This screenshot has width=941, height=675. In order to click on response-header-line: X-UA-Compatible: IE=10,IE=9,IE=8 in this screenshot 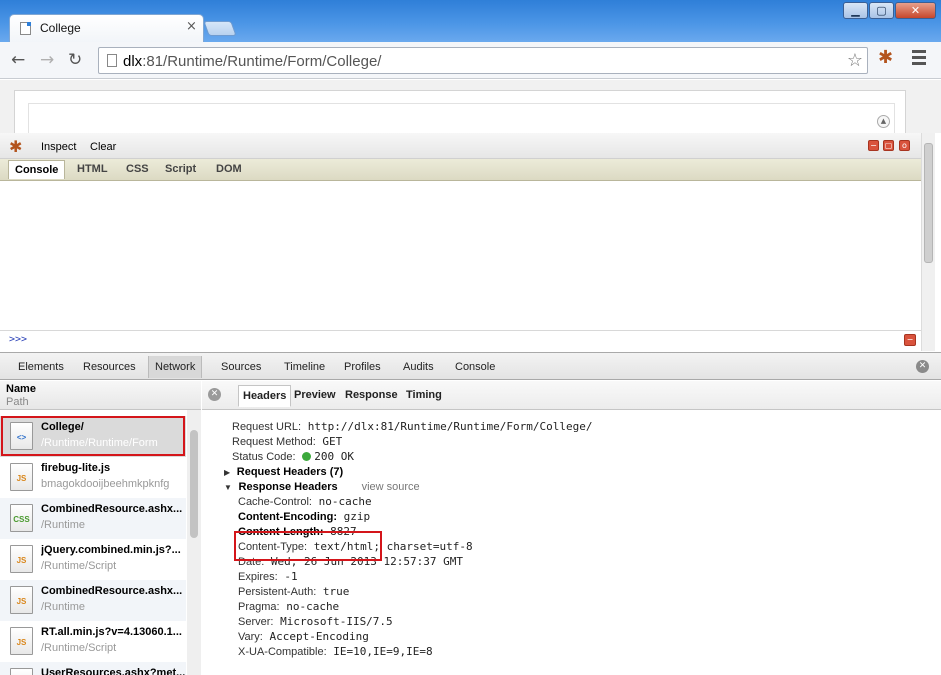, I will do `click(335, 651)`.